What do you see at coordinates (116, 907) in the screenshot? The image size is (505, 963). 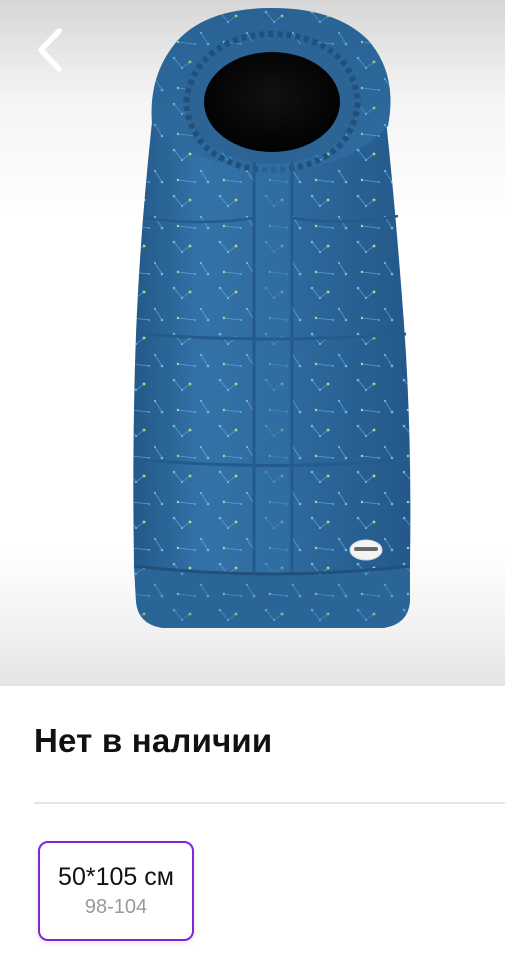 I see `size-range: 98-104` at bounding box center [116, 907].